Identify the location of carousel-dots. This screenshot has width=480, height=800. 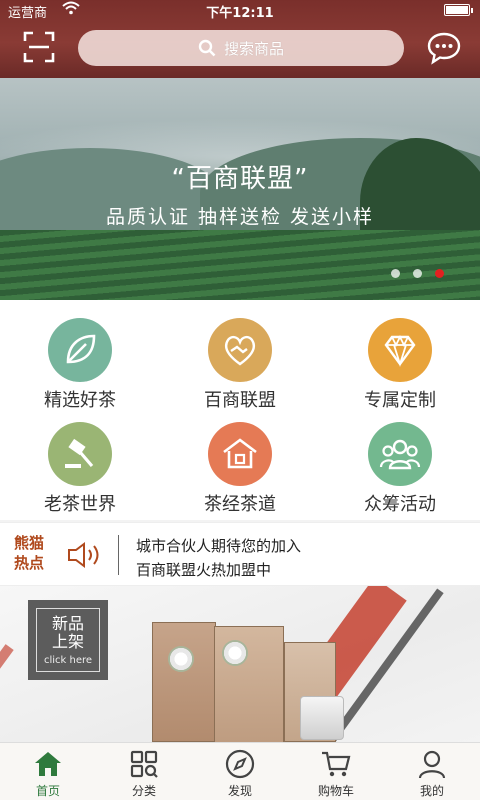
(417, 273).